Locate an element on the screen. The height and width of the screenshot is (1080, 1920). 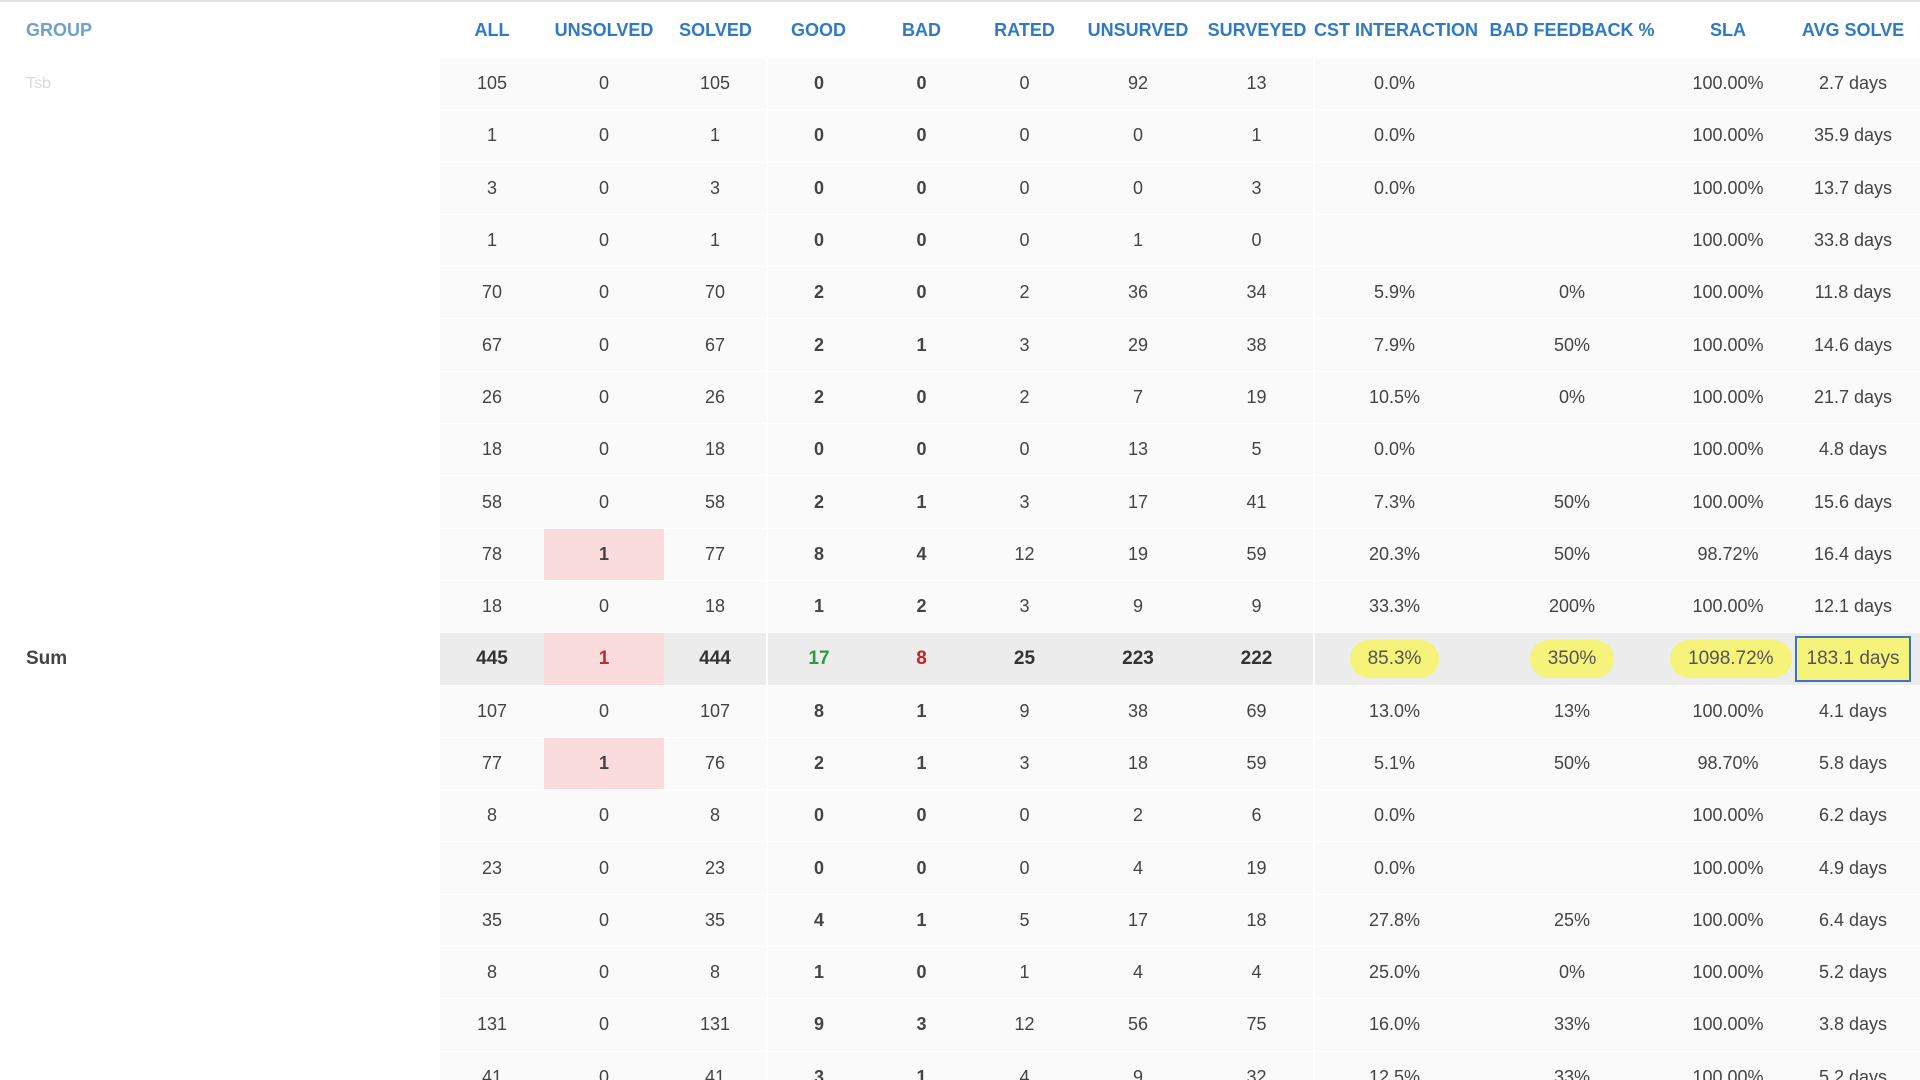
avg-solve-cell: 16.4 days is located at coordinates (1853, 554).